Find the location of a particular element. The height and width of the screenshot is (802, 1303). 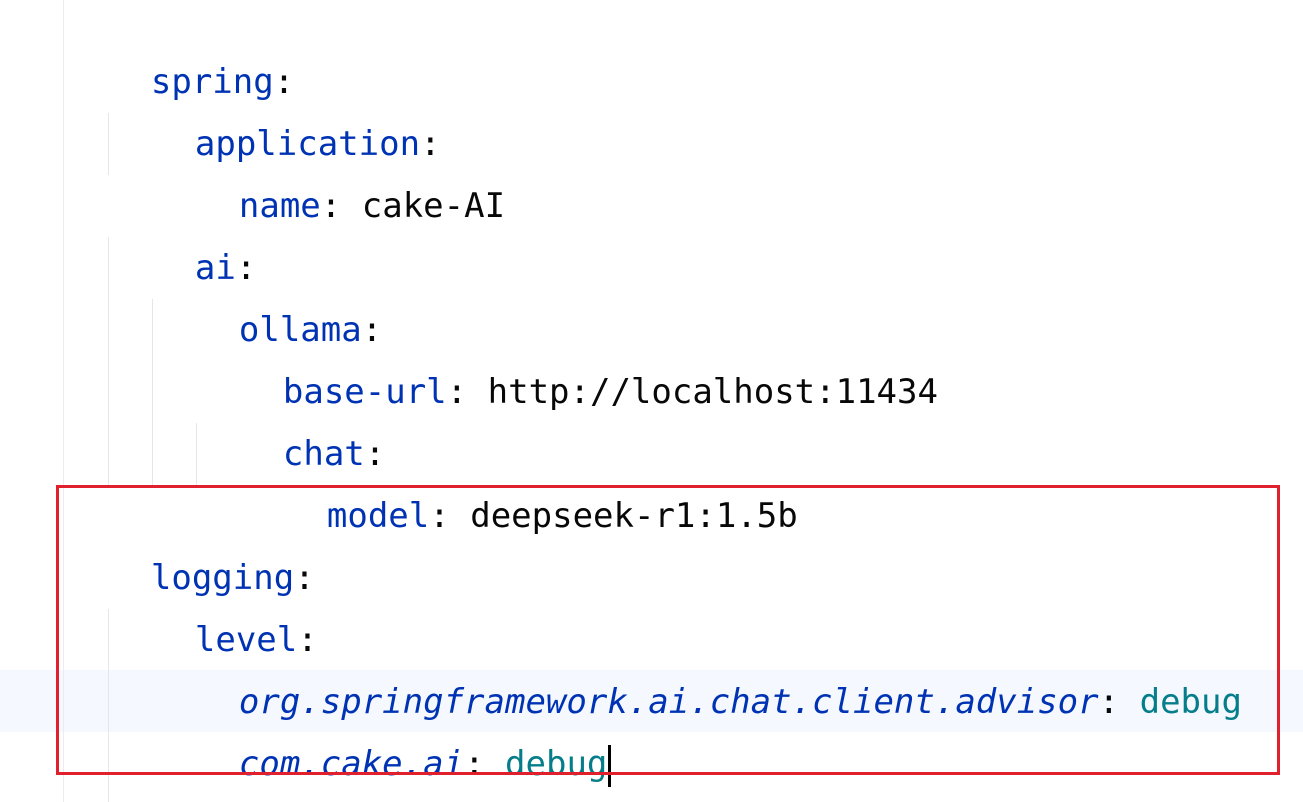

yaml-value: cake-AI is located at coordinates (433, 206).